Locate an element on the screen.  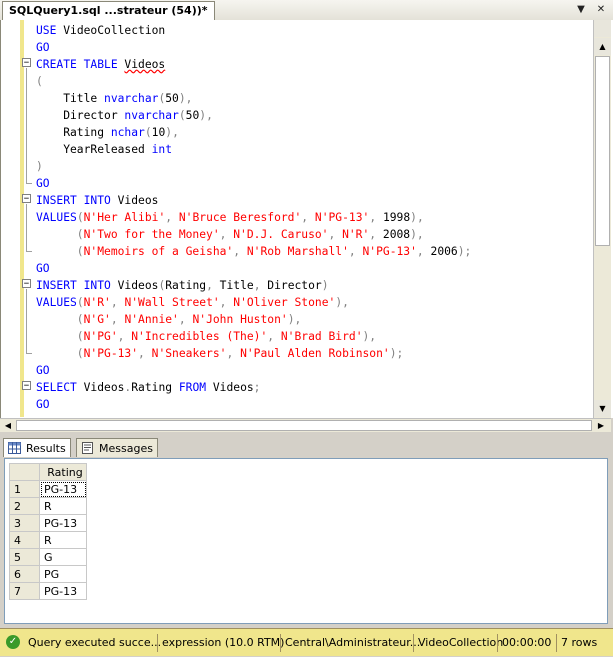
rating-cell: PG is located at coordinates (63, 574).